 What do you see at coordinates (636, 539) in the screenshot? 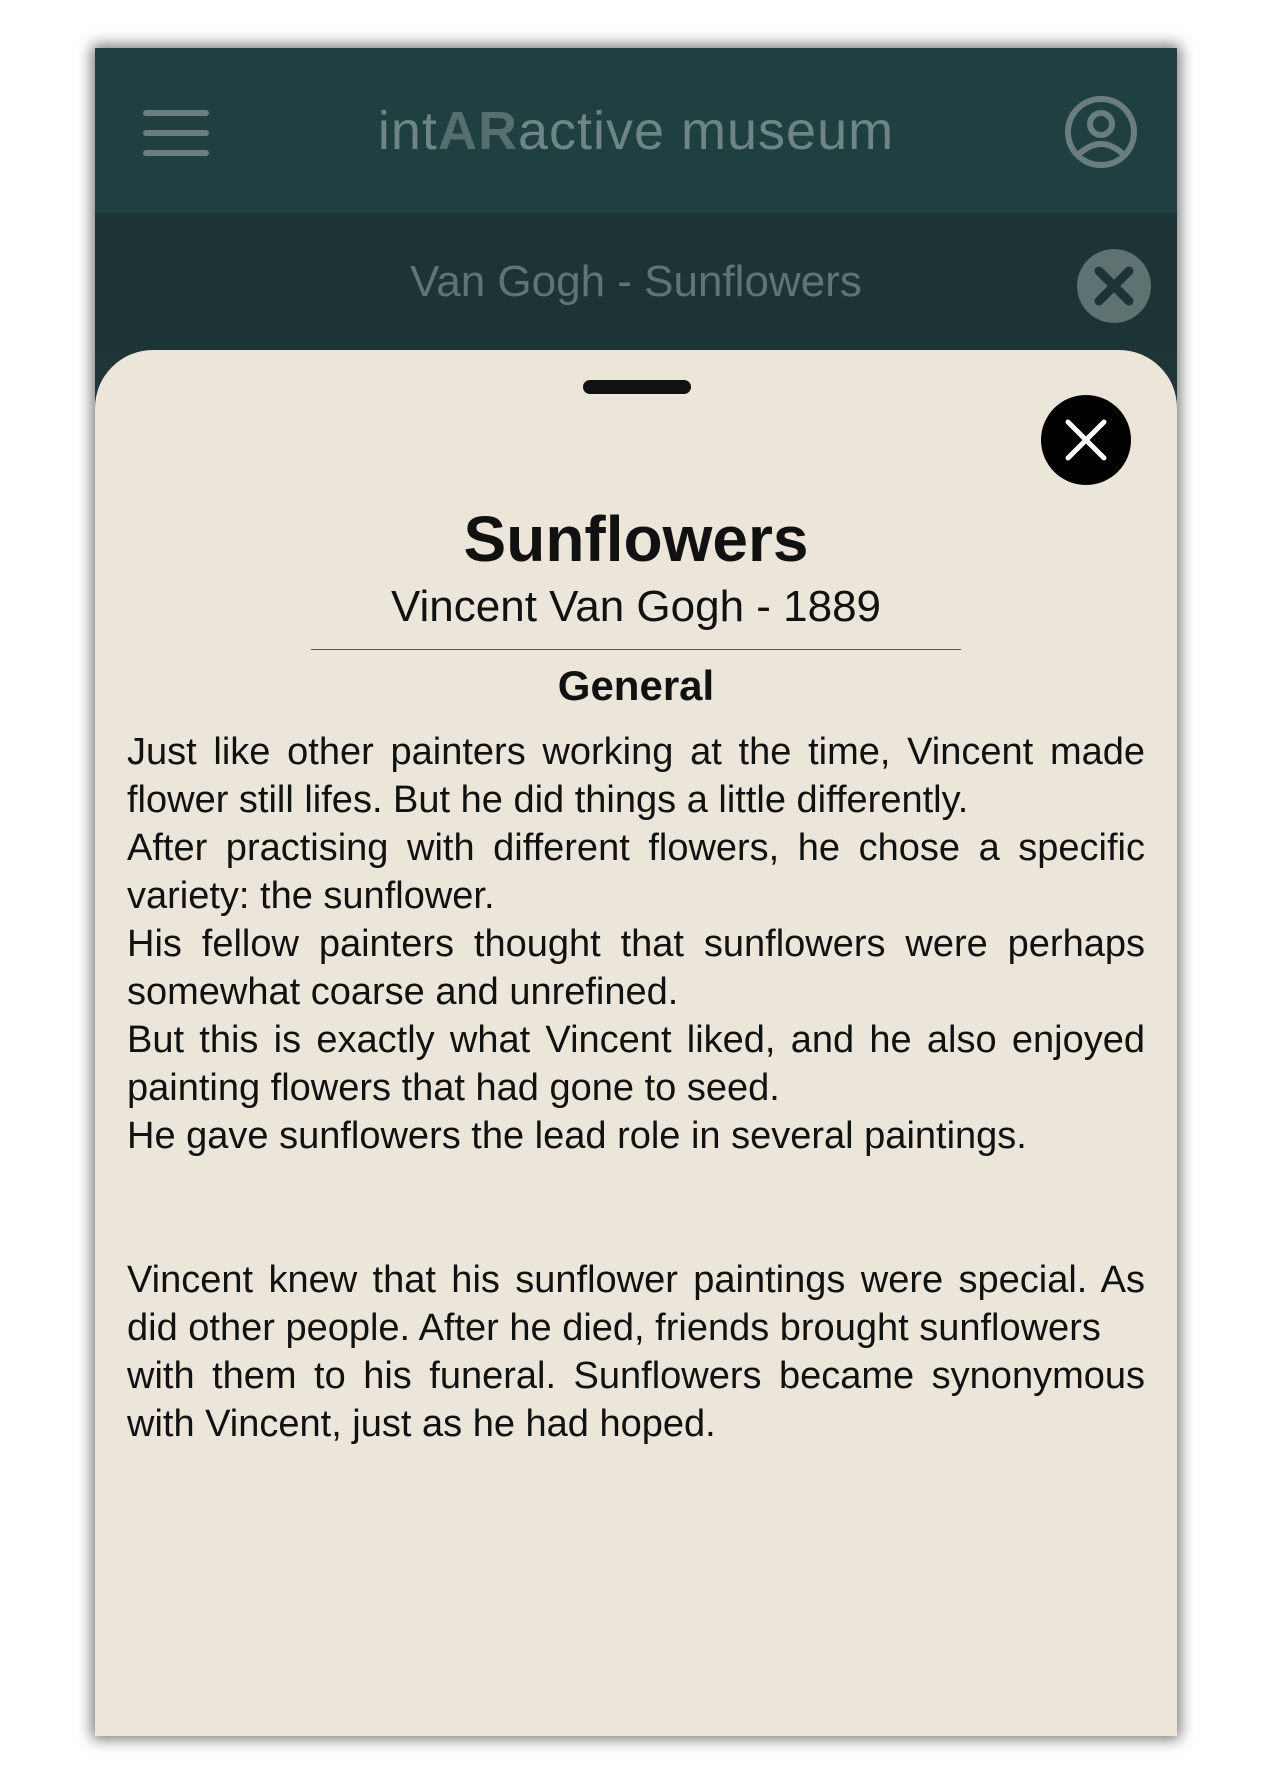
I see `artwork-title: Sunflowers` at bounding box center [636, 539].